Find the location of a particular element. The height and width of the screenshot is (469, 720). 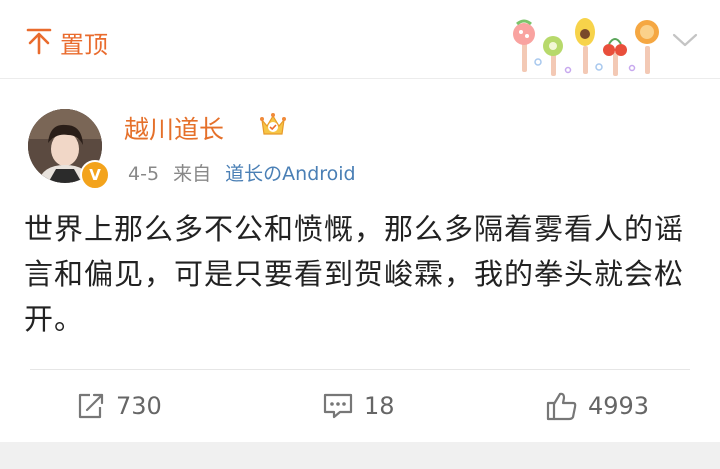

pinned-label: 置顶 is located at coordinates (84, 45).